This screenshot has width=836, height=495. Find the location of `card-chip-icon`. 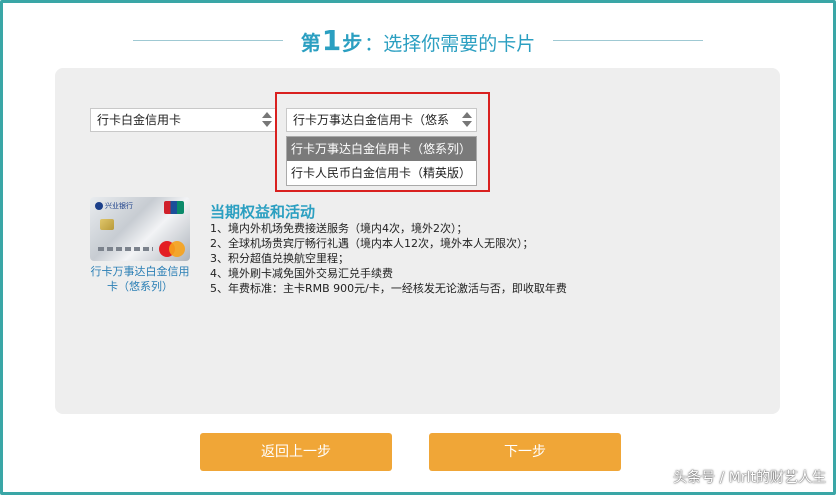

card-chip-icon is located at coordinates (107, 224).